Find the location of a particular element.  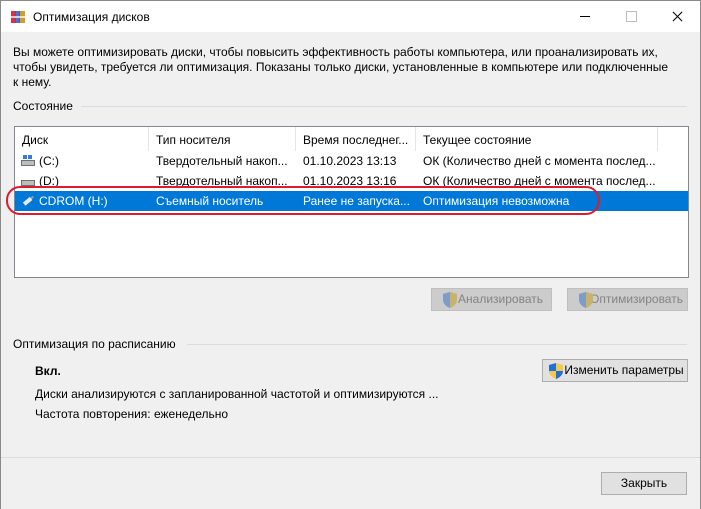

optimize-button-label: Оптимизировать is located at coordinates (636, 299).